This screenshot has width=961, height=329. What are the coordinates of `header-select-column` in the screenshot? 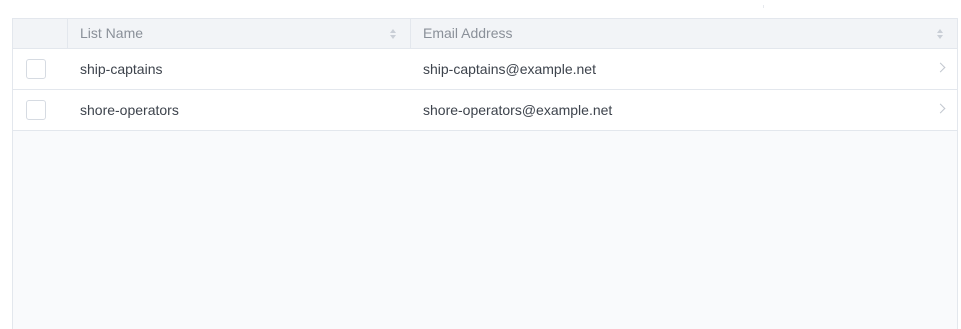 It's located at (40, 33).